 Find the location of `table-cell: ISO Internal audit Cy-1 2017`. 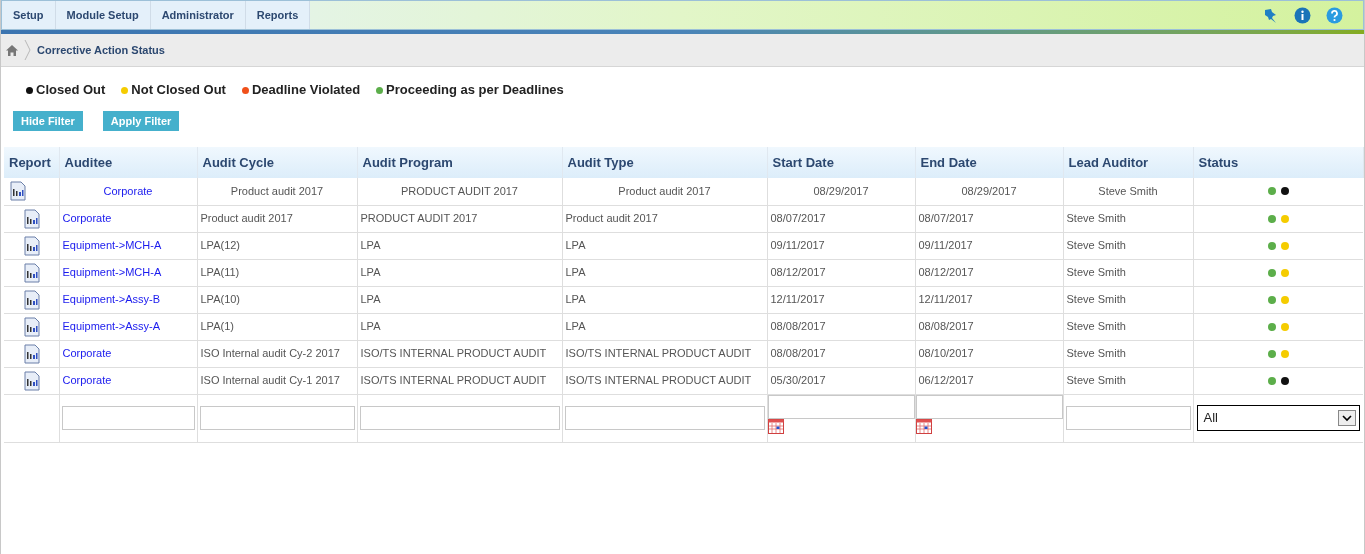

table-cell: ISO Internal audit Cy-1 2017 is located at coordinates (270, 380).